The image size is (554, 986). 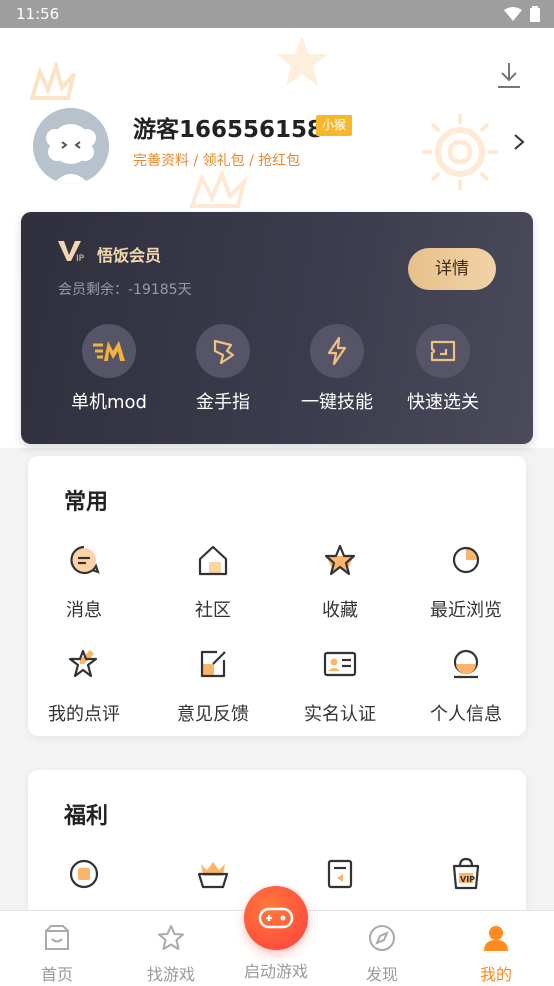 What do you see at coordinates (213, 582) in the screenshot?
I see `common-item-community: 社区` at bounding box center [213, 582].